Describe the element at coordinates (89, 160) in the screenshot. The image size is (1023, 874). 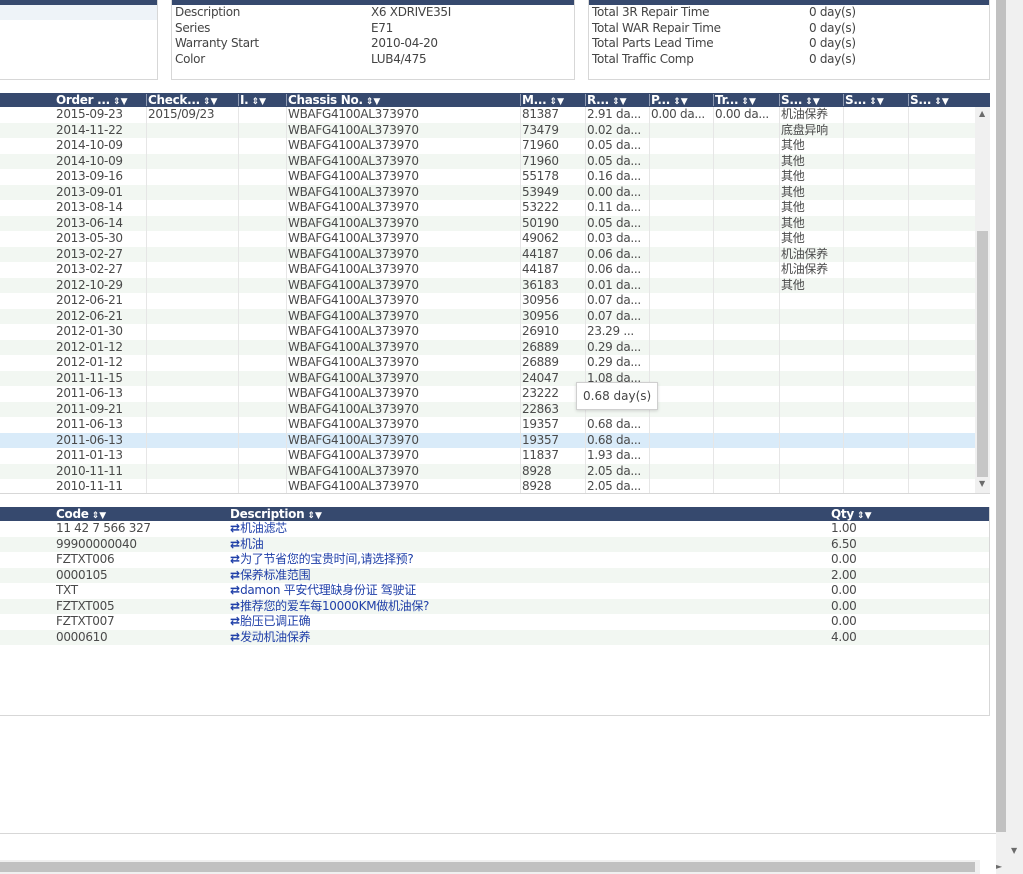
I see `cell-order-date: 2014-10-09` at that location.